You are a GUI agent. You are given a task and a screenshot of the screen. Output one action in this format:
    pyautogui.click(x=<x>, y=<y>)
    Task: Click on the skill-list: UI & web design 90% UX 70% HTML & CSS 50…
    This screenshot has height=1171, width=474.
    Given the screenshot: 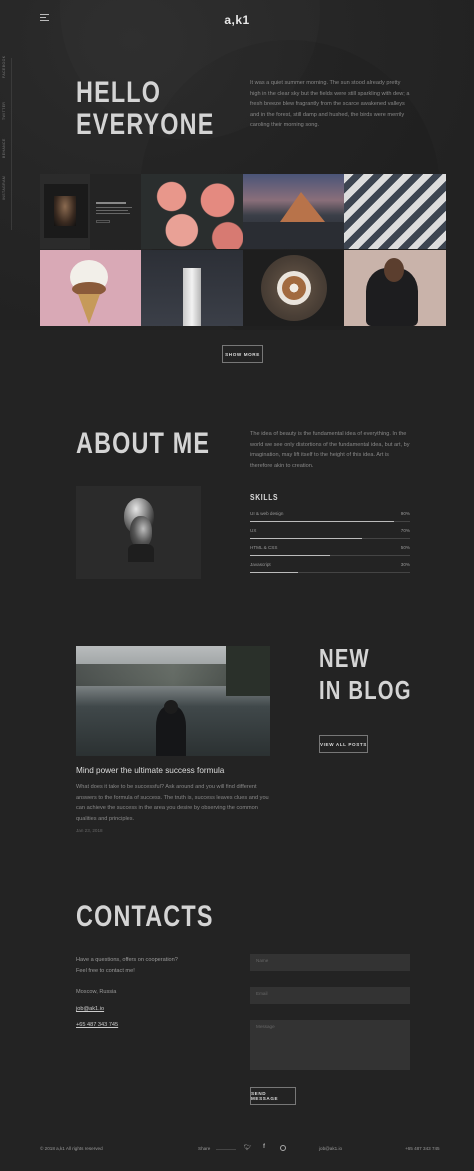 What is the action you would take?
    pyautogui.click(x=330, y=545)
    